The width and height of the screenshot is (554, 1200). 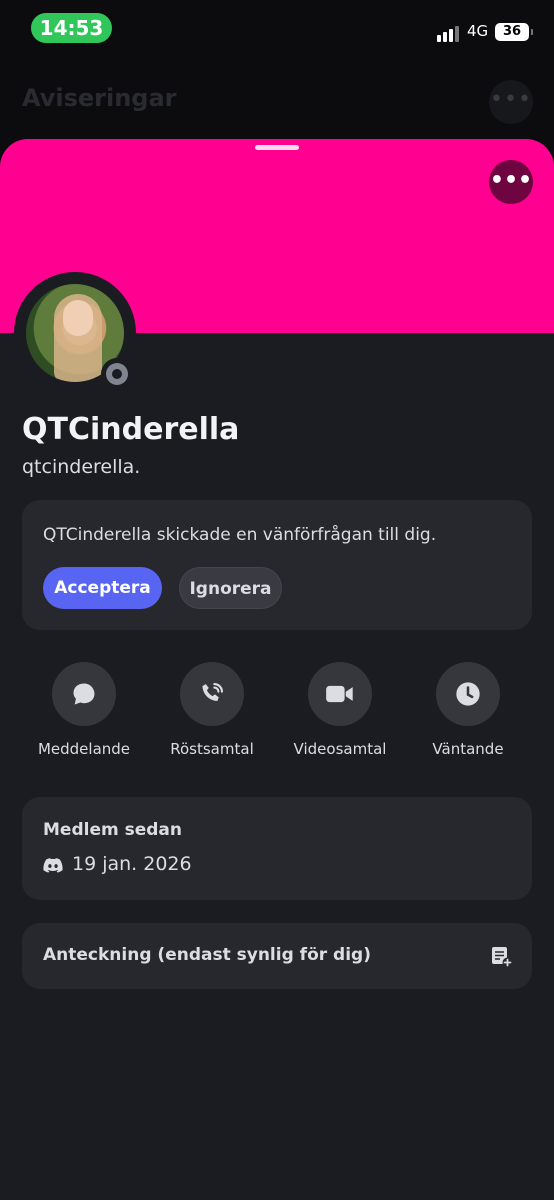 I want to click on video-call-action: Videosamtal, so click(x=340, y=710).